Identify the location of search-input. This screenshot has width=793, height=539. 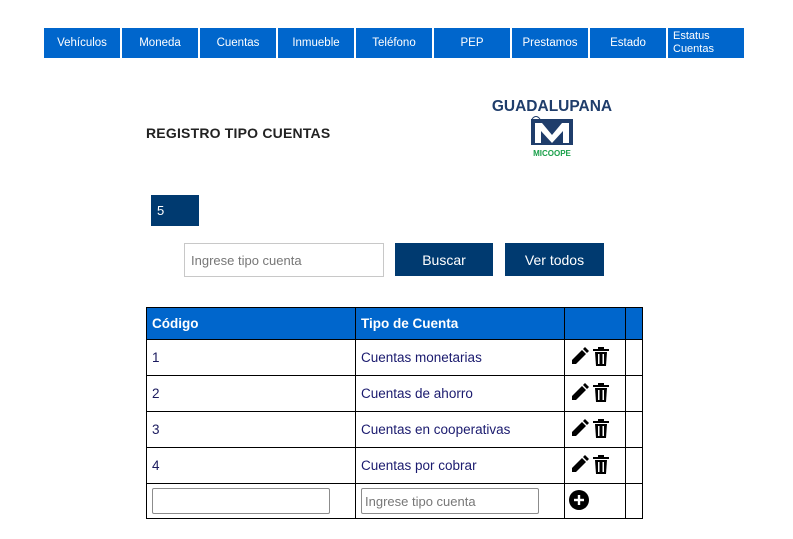
(284, 260).